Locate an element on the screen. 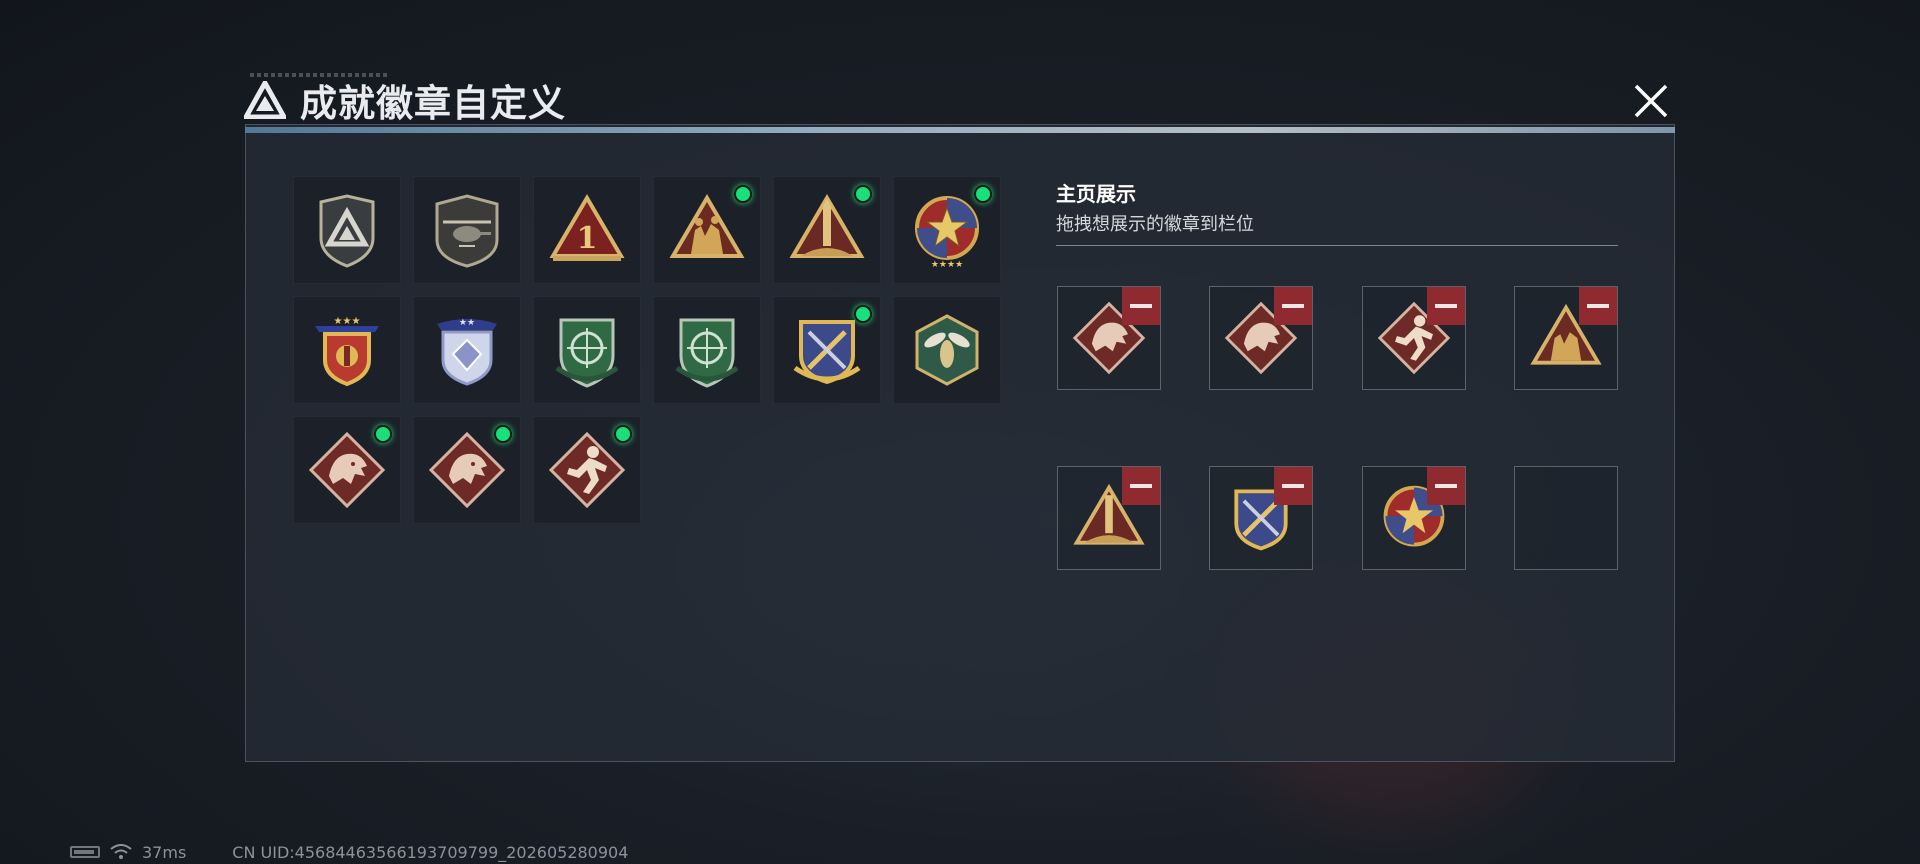 The width and height of the screenshot is (1920, 864). red-triangle-number-one-badge-icon: 1 is located at coordinates (587, 227).